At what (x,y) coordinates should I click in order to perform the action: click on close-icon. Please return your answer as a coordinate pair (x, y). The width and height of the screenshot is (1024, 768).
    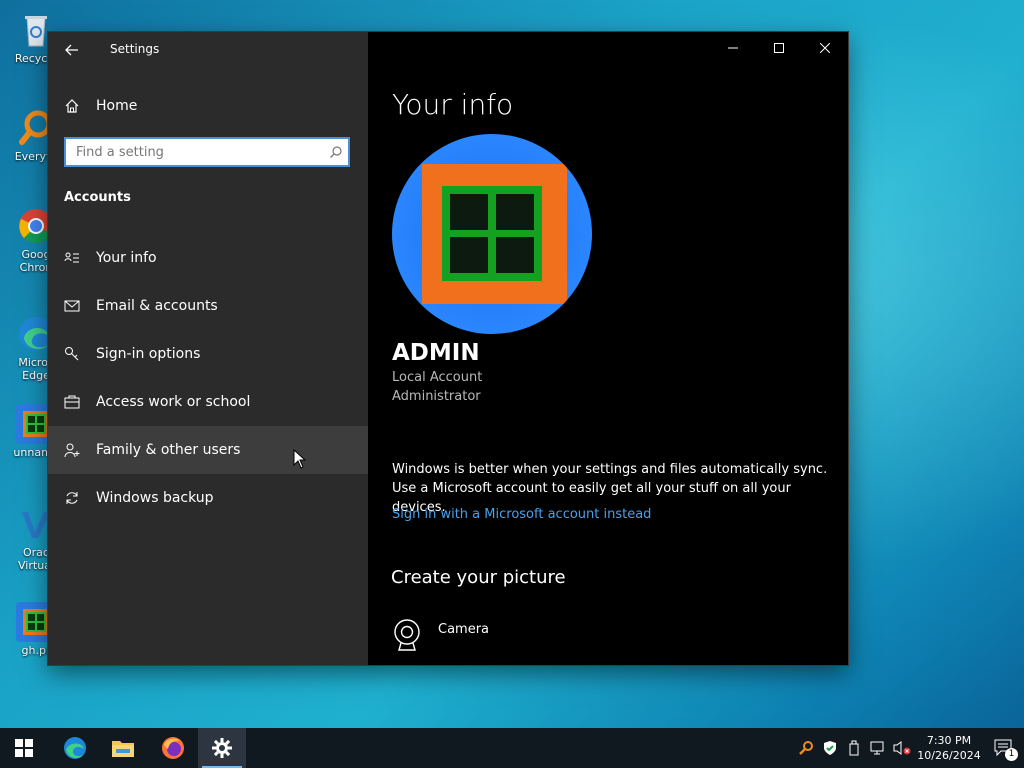
    Looking at the image, I should click on (825, 48).